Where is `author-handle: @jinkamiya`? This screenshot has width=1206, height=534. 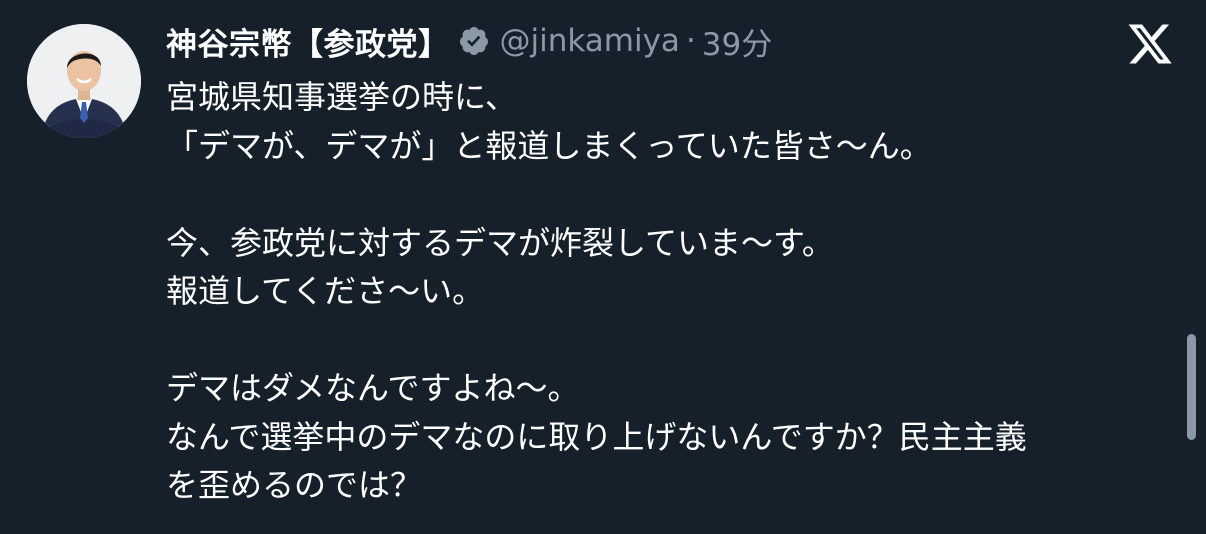
author-handle: @jinkamiya is located at coordinates (590, 41).